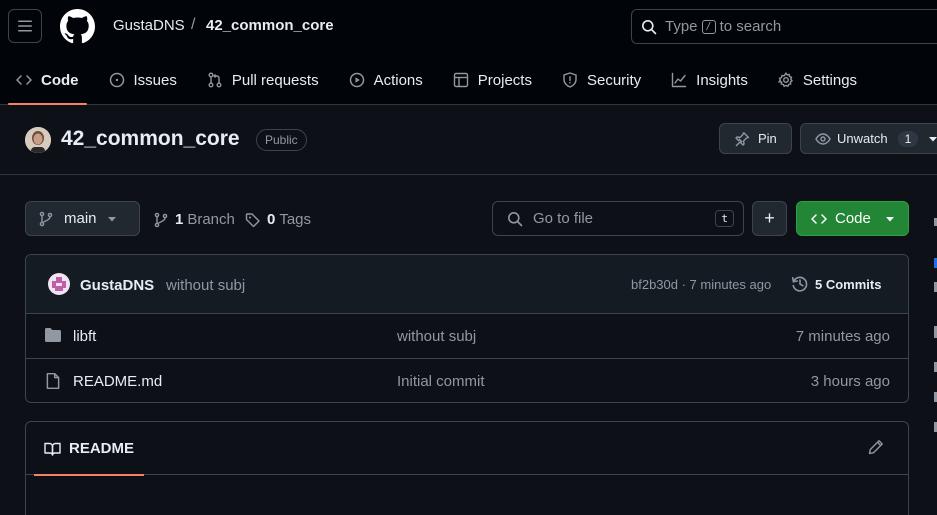 The width and height of the screenshot is (937, 515). I want to click on tab-projects: Projects, so click(492, 80).